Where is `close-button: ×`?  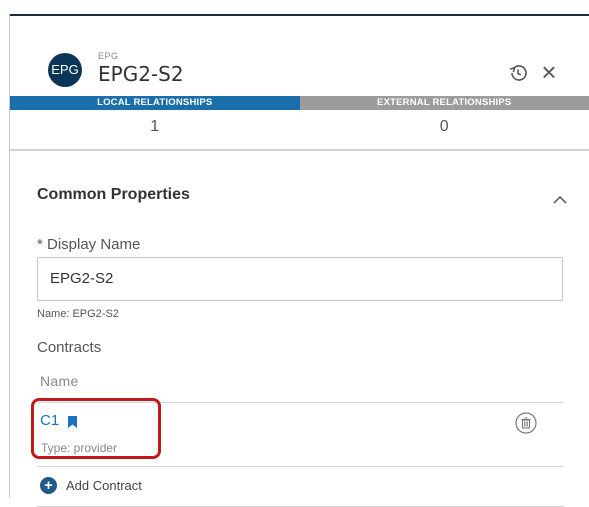
close-button: × is located at coordinates (549, 72).